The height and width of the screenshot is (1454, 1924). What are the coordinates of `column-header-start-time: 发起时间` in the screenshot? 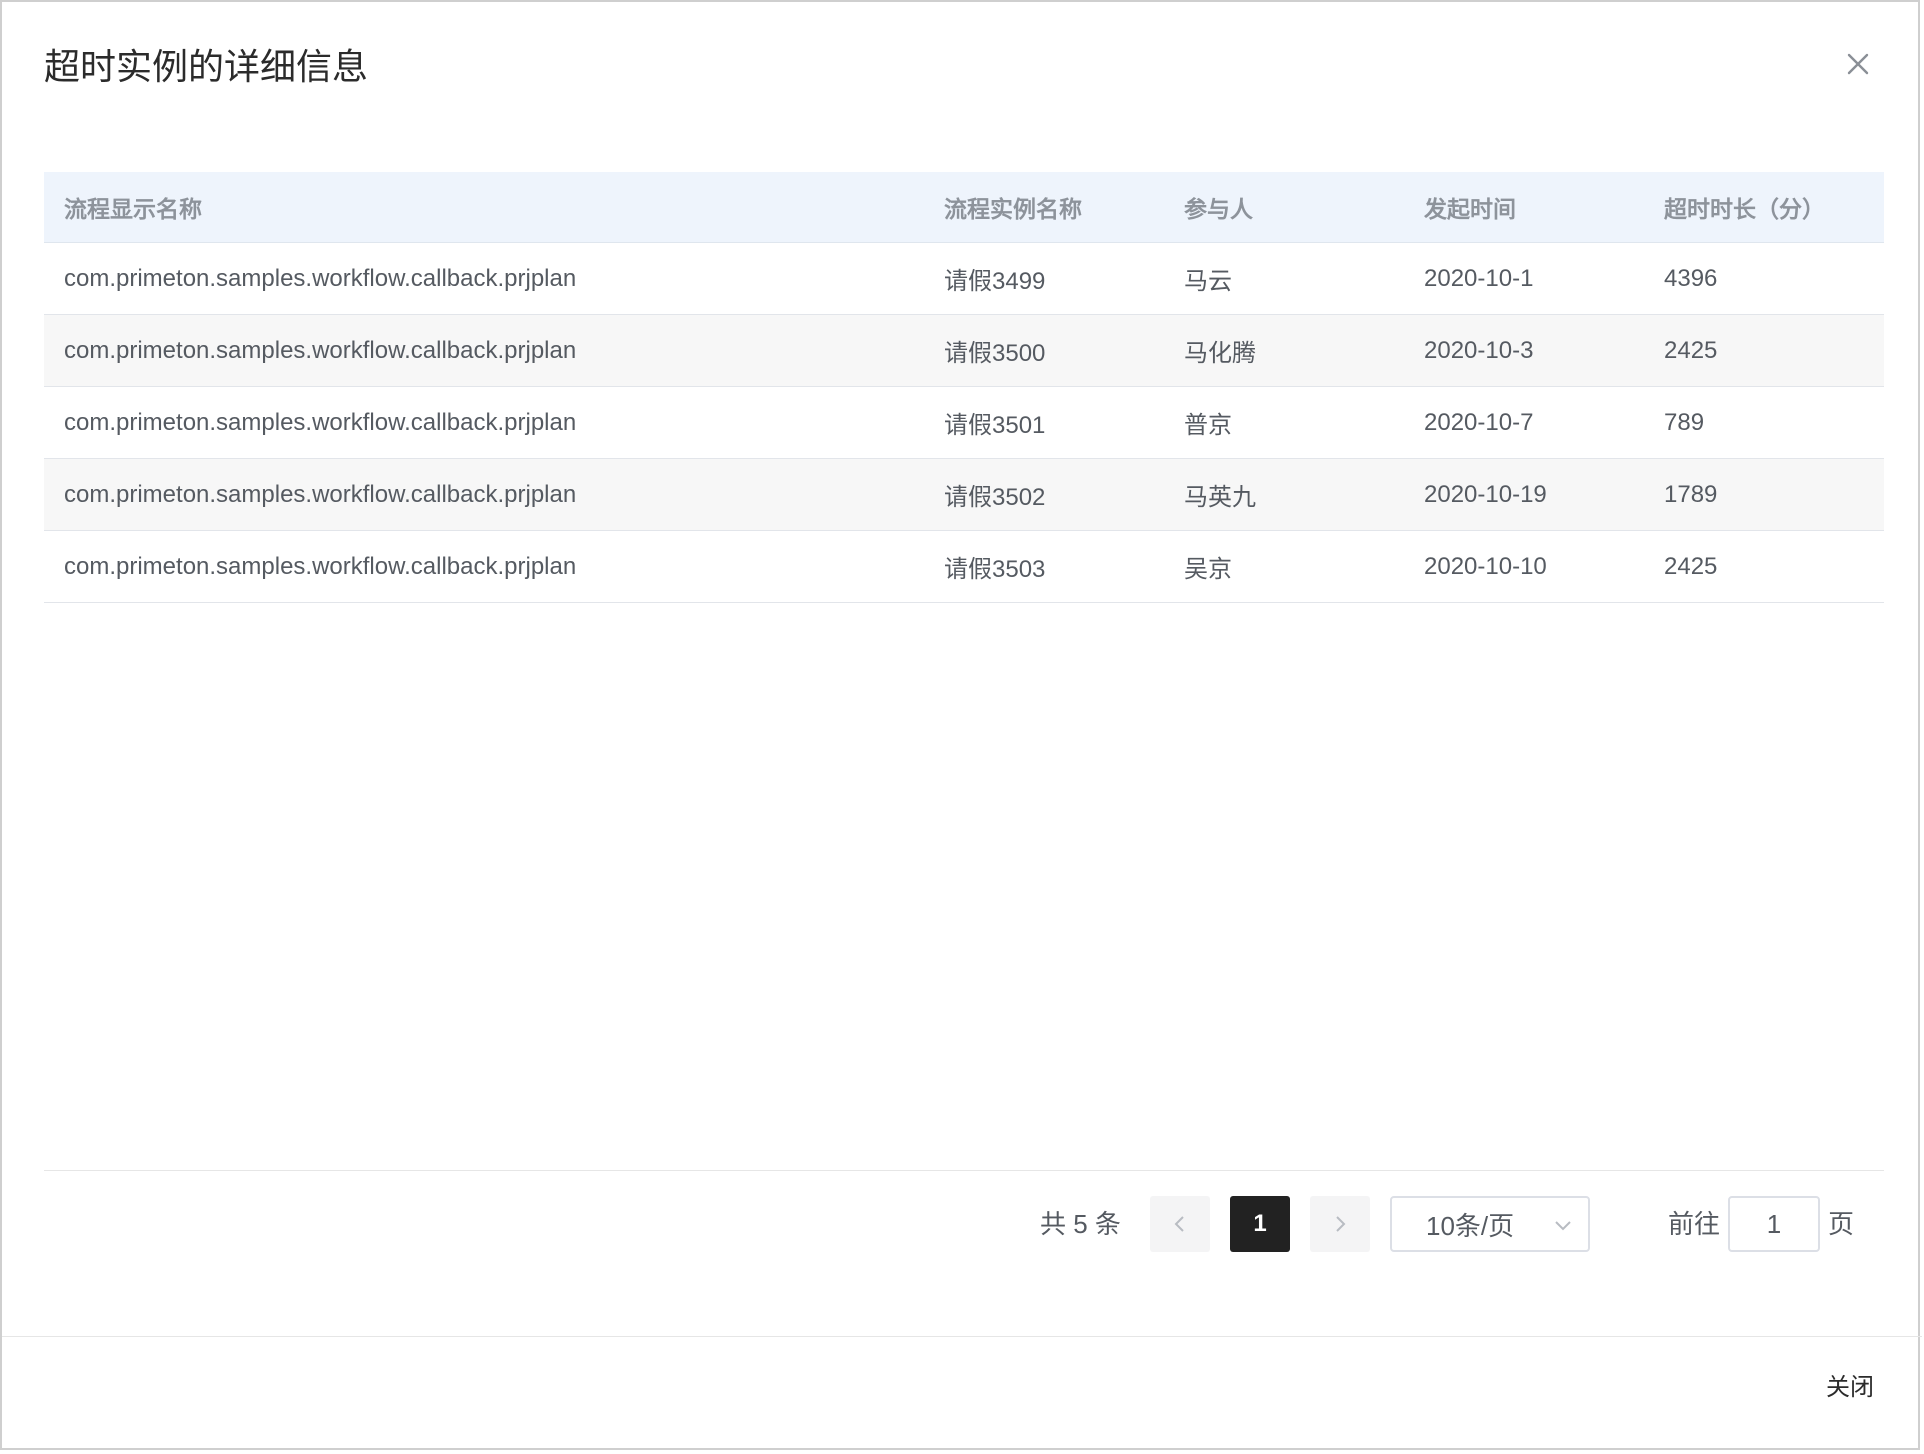 It's located at (1524, 207).